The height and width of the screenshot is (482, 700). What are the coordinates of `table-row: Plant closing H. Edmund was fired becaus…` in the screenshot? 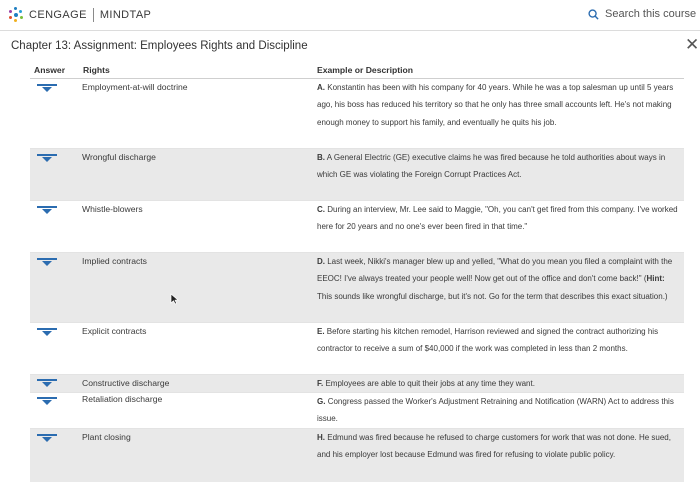 It's located at (357, 455).